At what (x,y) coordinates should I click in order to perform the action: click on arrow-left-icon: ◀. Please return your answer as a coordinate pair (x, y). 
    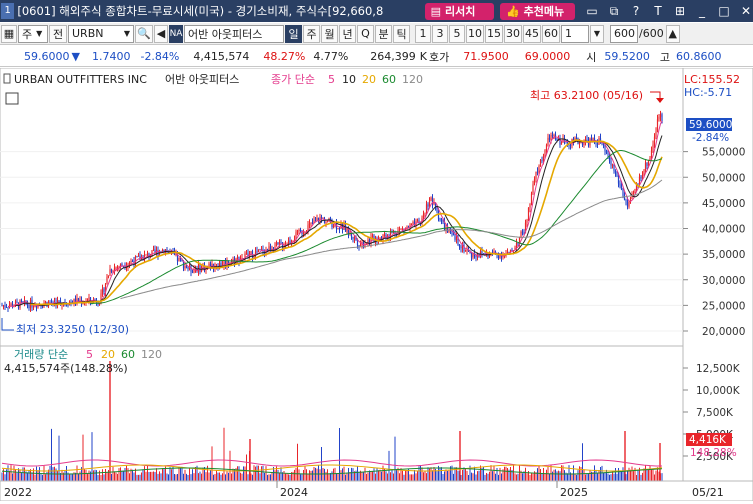
    Looking at the image, I should click on (161, 33).